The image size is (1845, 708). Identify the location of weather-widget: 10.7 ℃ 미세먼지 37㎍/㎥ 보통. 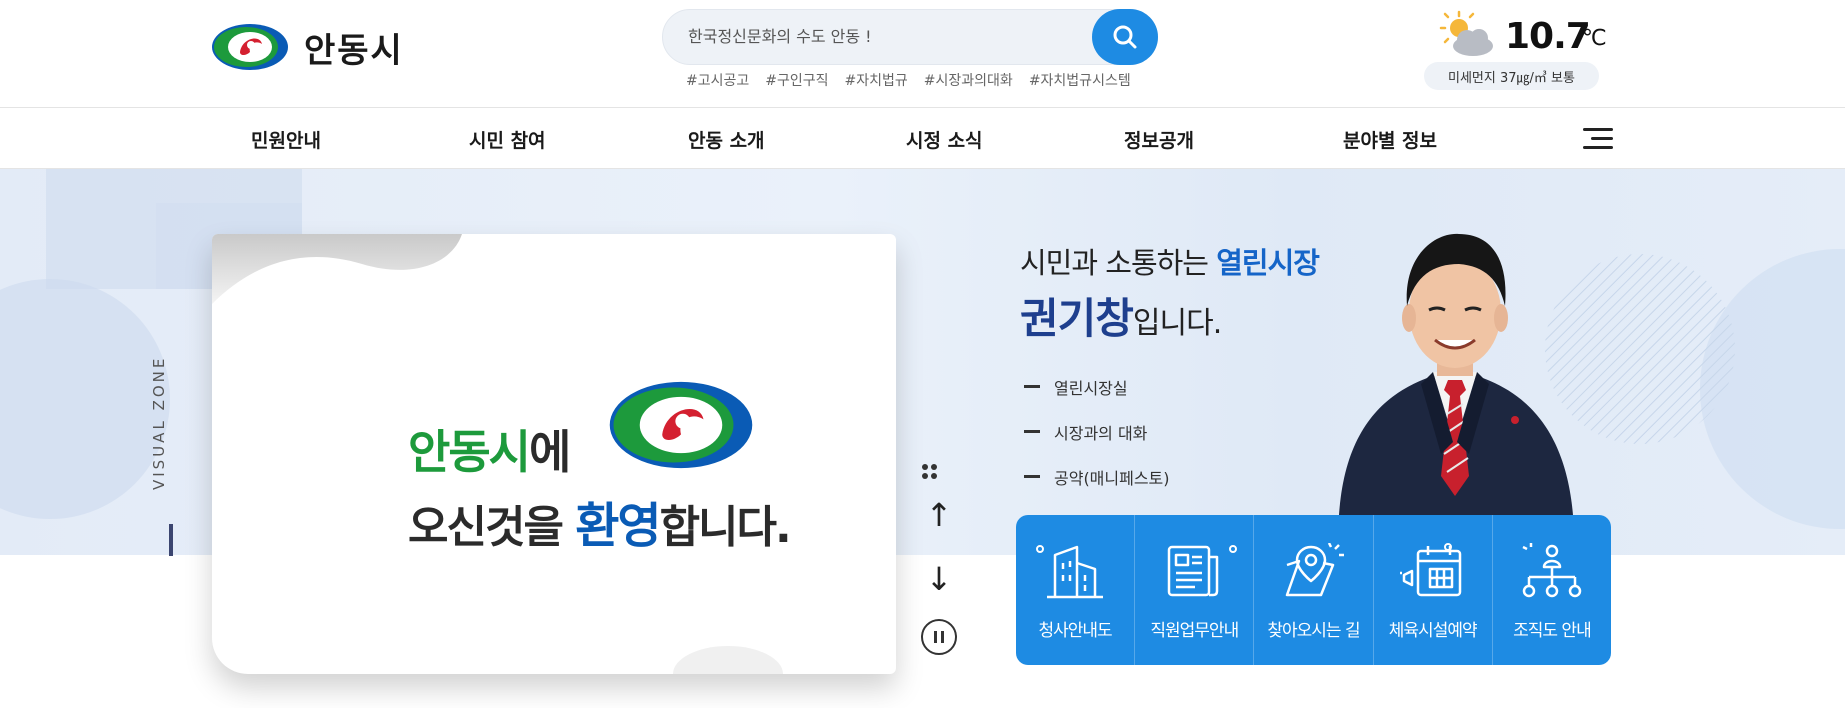
(1515, 49).